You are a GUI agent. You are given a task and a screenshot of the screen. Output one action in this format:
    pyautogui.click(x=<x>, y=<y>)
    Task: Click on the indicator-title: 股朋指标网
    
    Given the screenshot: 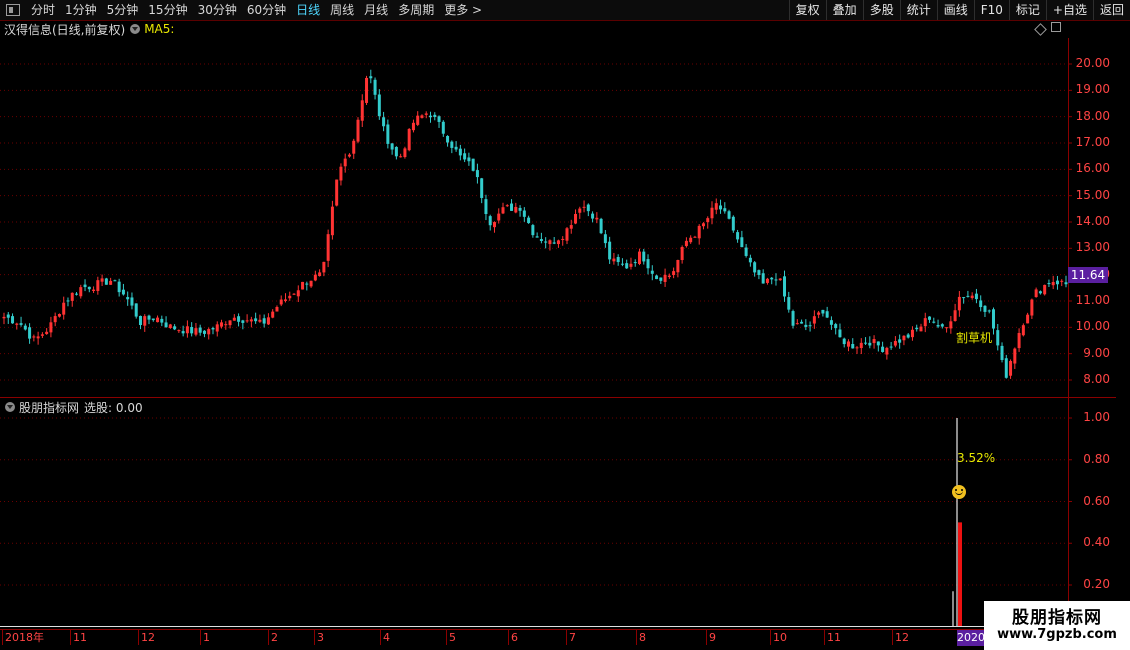 What is the action you would take?
    pyautogui.click(x=49, y=407)
    